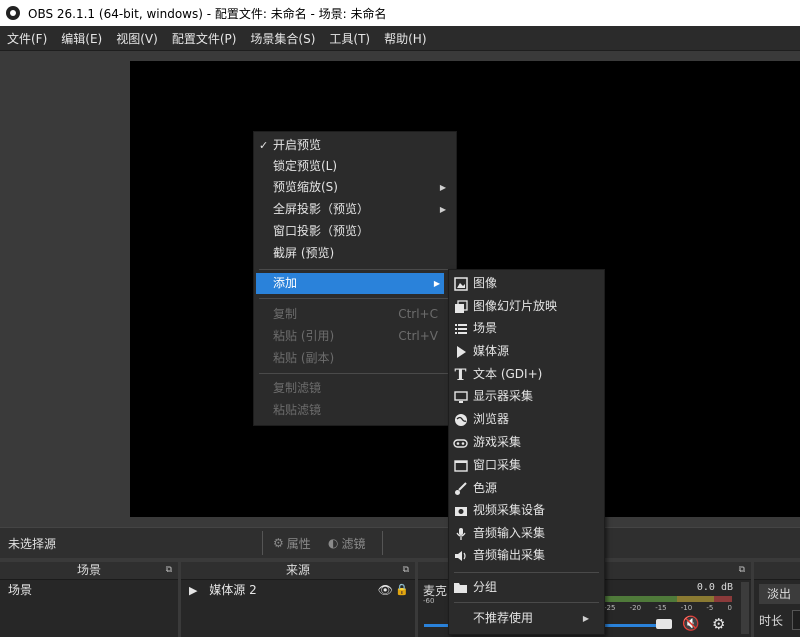 The height and width of the screenshot is (637, 800). Describe the element at coordinates (508, 374) in the screenshot. I see `menu-item-label: 文本 (GDI+)` at that location.